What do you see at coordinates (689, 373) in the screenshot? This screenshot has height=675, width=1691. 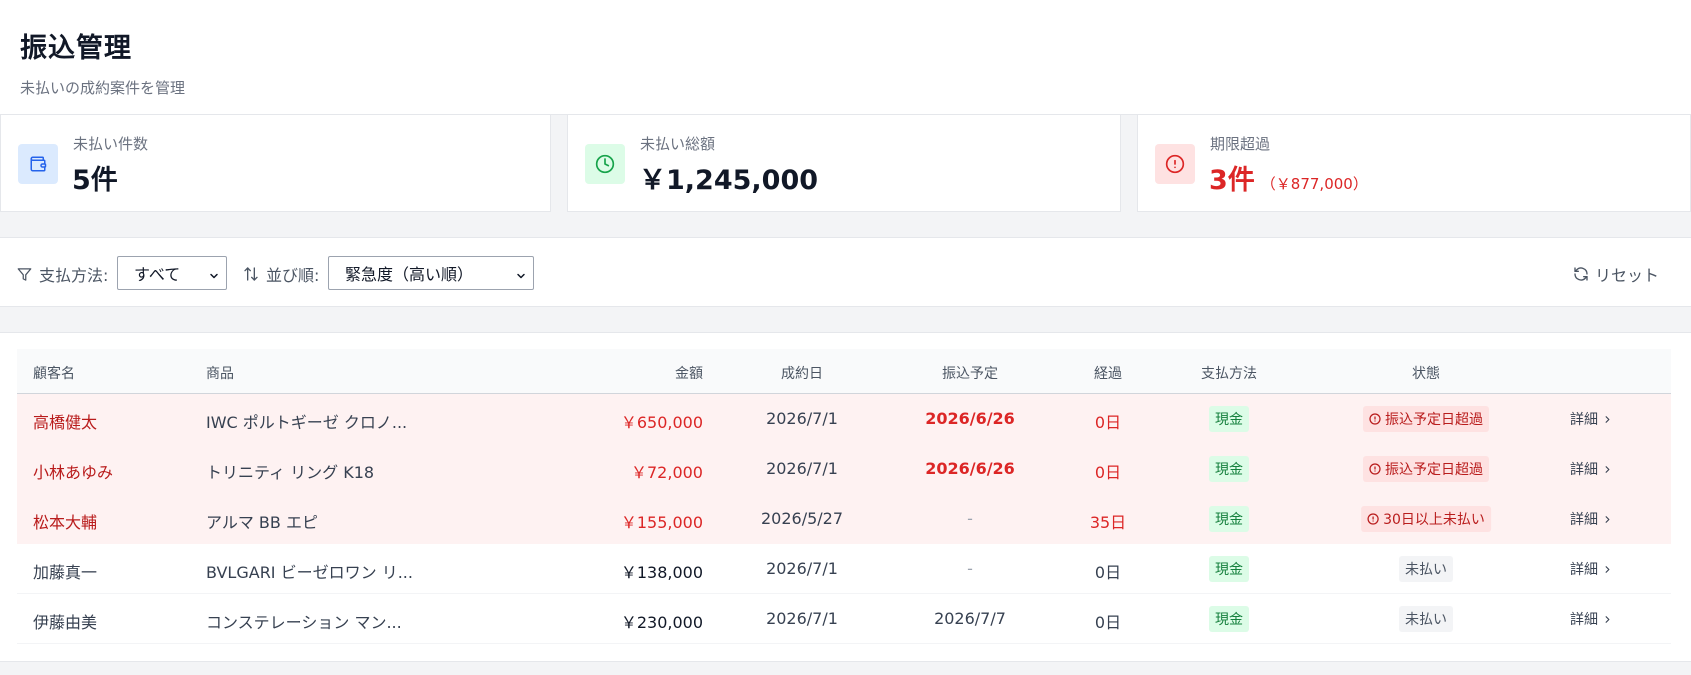 I see `col-amount: 金額` at bounding box center [689, 373].